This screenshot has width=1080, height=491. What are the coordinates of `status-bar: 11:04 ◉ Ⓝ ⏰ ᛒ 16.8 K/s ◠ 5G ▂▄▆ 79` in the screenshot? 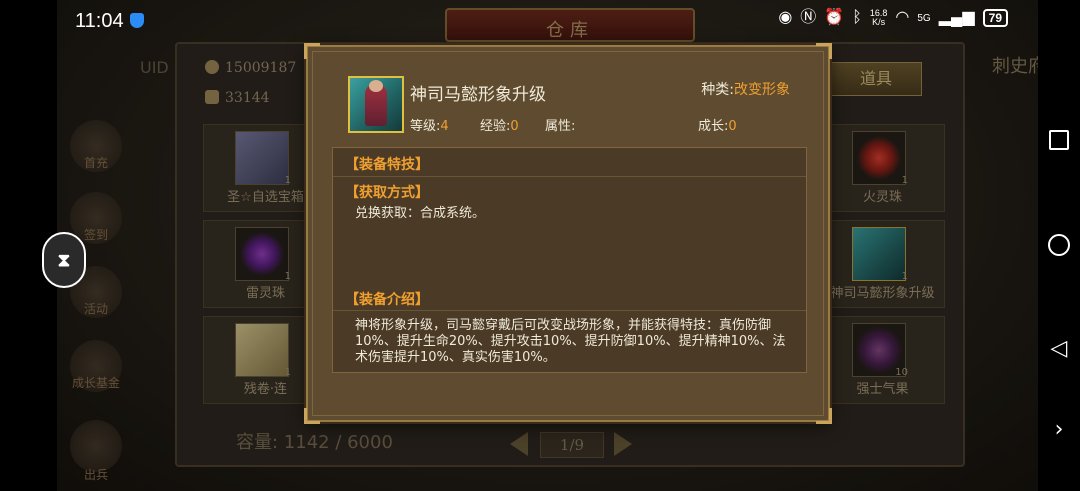 It's located at (547, 20).